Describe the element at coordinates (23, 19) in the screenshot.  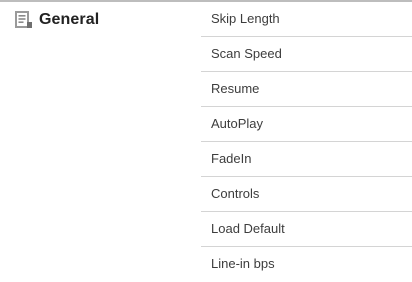
I see `list-document-icon` at that location.